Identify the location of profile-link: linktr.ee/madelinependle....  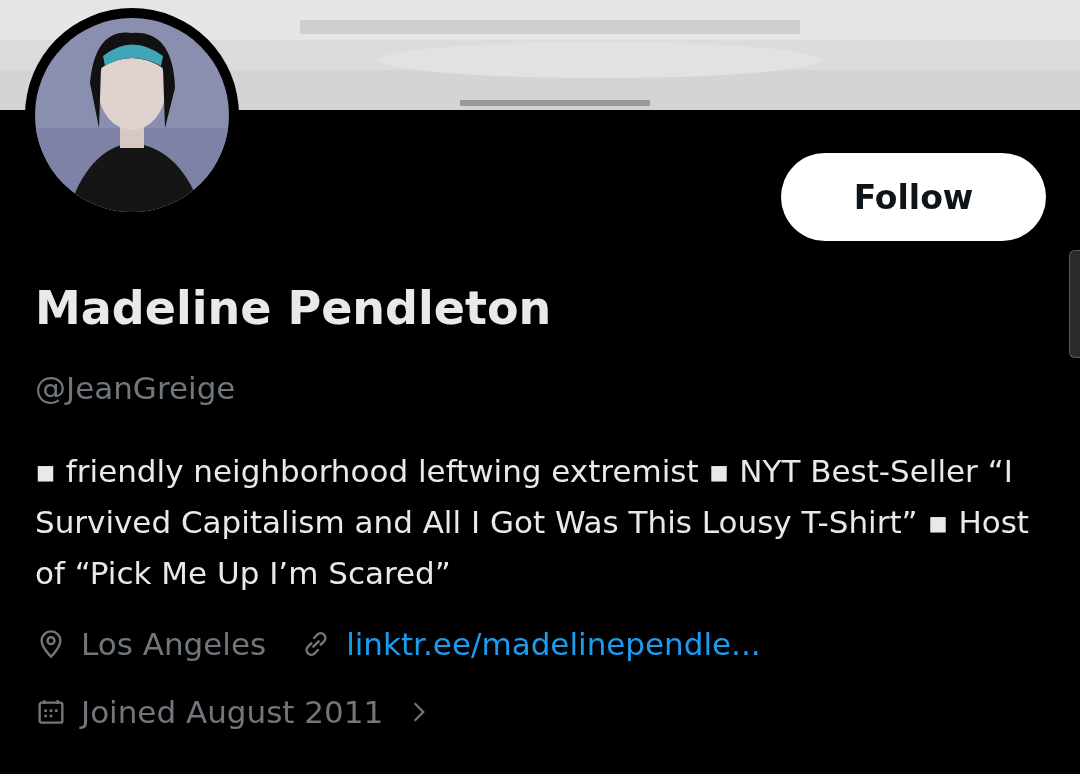
(553, 644).